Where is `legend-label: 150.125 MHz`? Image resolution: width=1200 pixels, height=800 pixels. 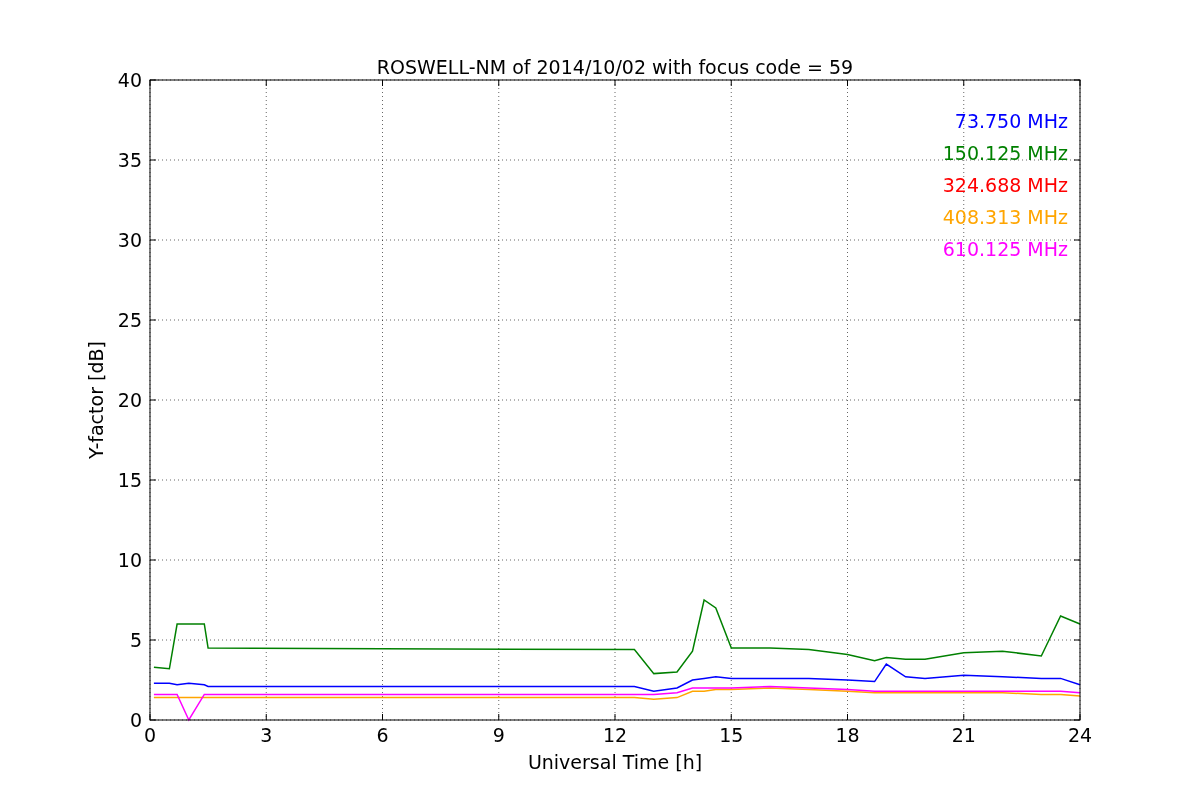
legend-label: 150.125 MHz is located at coordinates (1005, 153).